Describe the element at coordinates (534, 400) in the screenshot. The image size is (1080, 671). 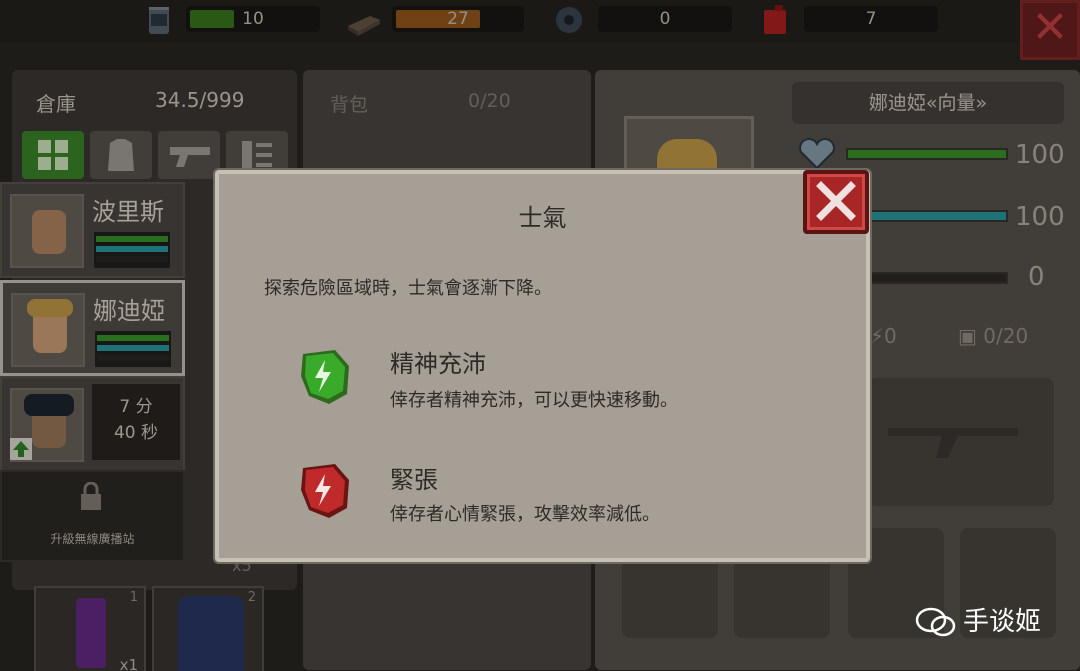
I see `state-desc-energetic: 倖存者精神充沛，可以更快速移動。` at that location.